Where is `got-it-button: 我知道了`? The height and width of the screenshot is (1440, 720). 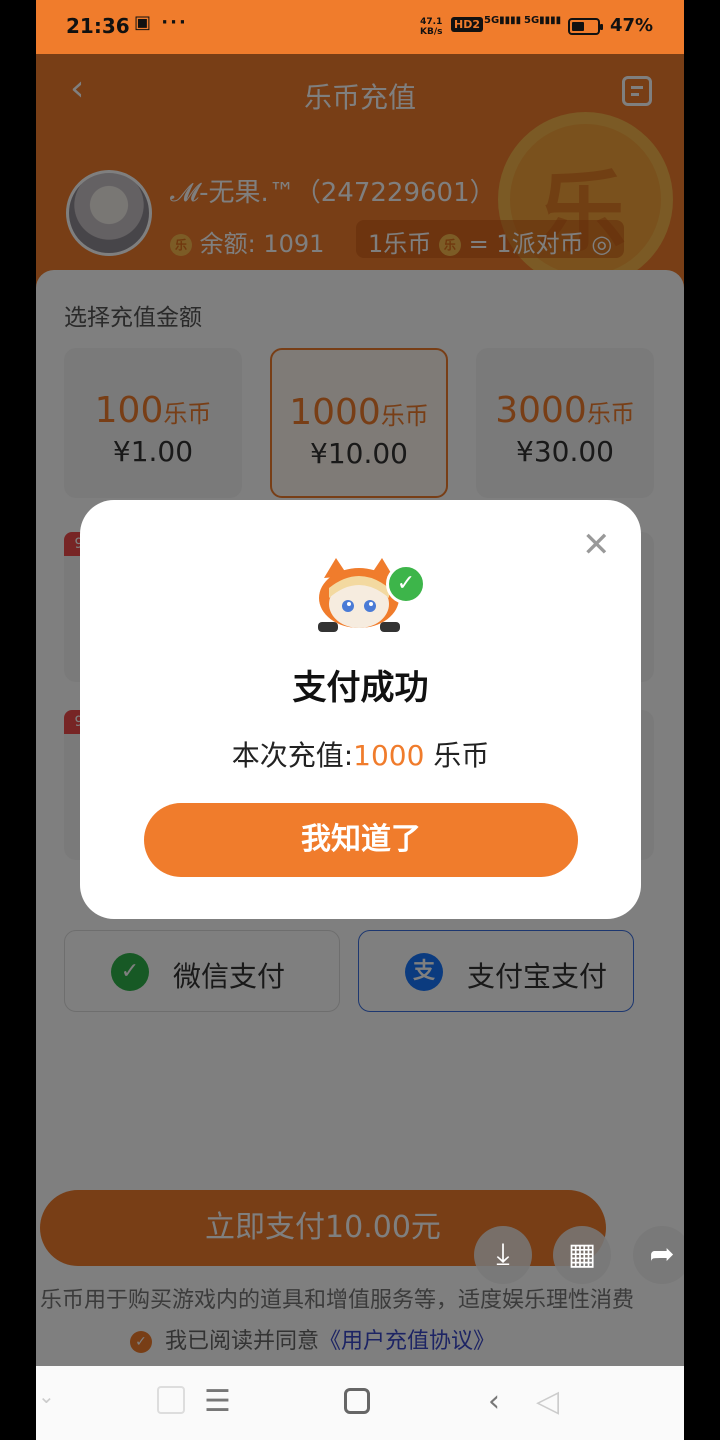
got-it-button: 我知道了 is located at coordinates (361, 840).